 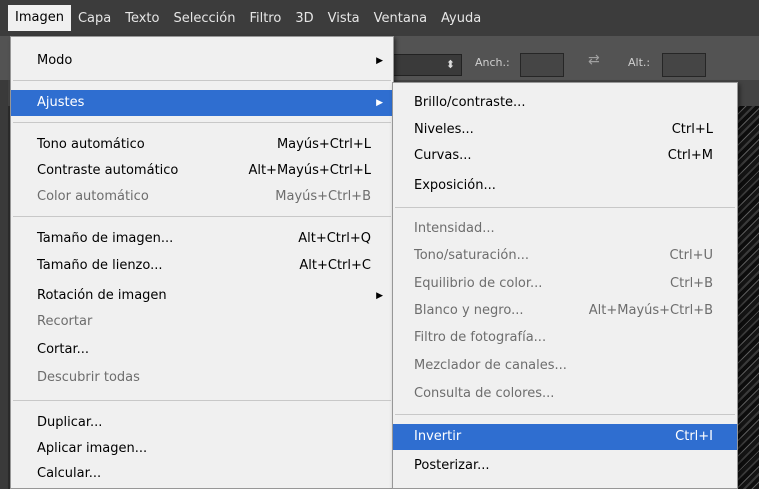 What do you see at coordinates (265, 18) in the screenshot?
I see `menu-filtro: Filtro` at bounding box center [265, 18].